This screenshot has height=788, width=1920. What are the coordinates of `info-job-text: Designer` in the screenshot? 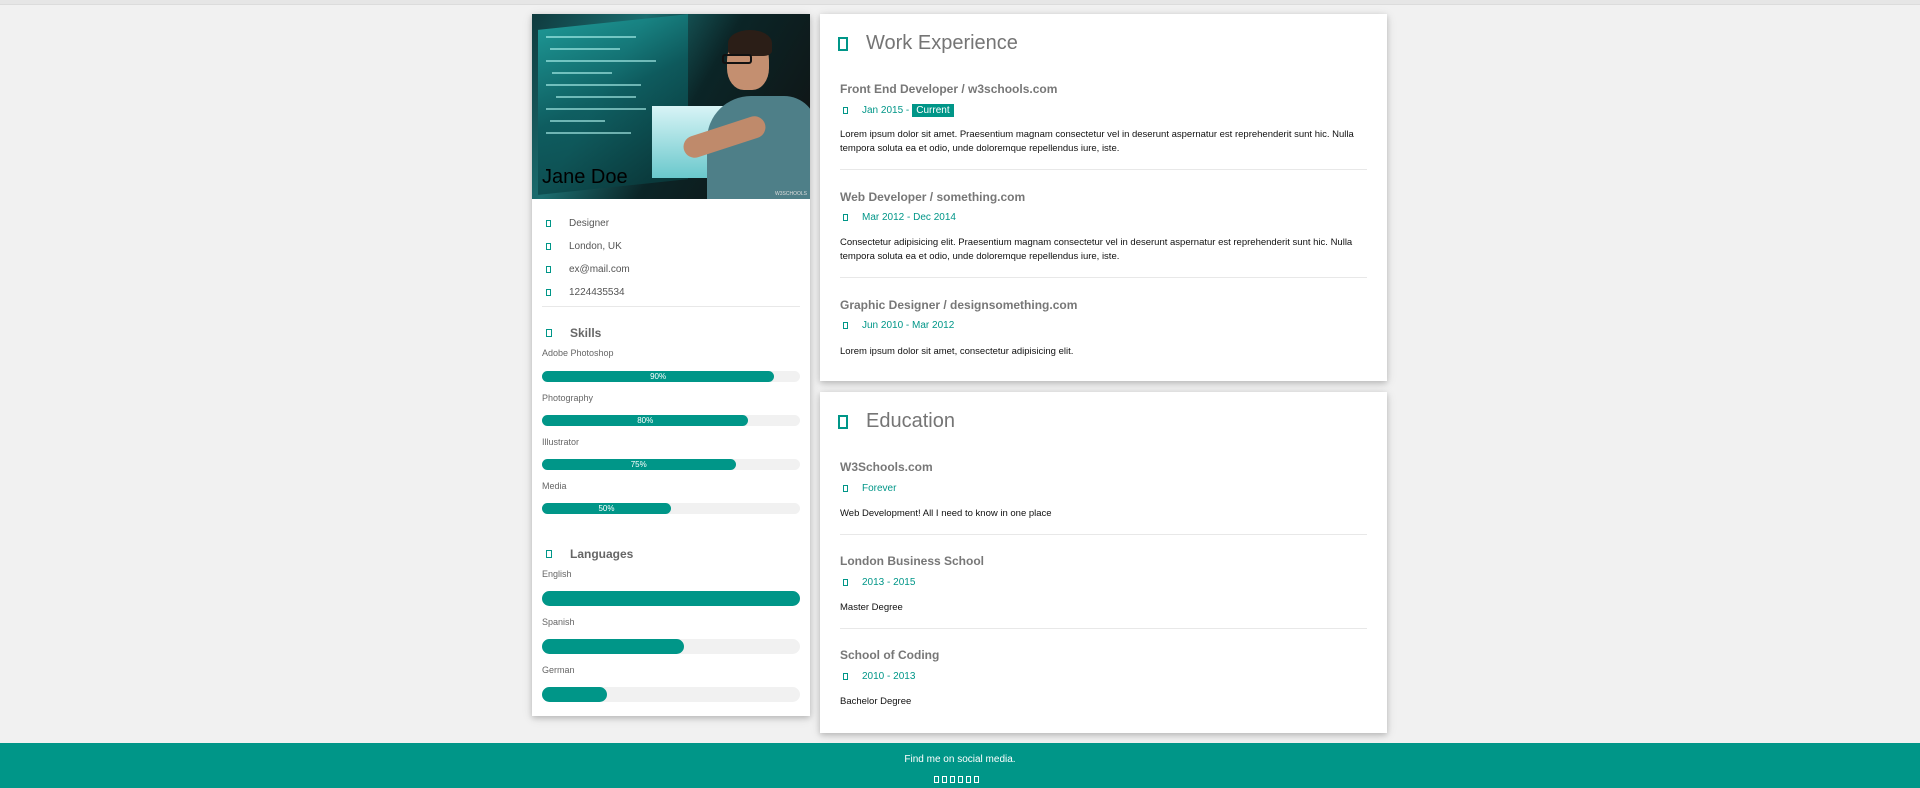 It's located at (589, 223).